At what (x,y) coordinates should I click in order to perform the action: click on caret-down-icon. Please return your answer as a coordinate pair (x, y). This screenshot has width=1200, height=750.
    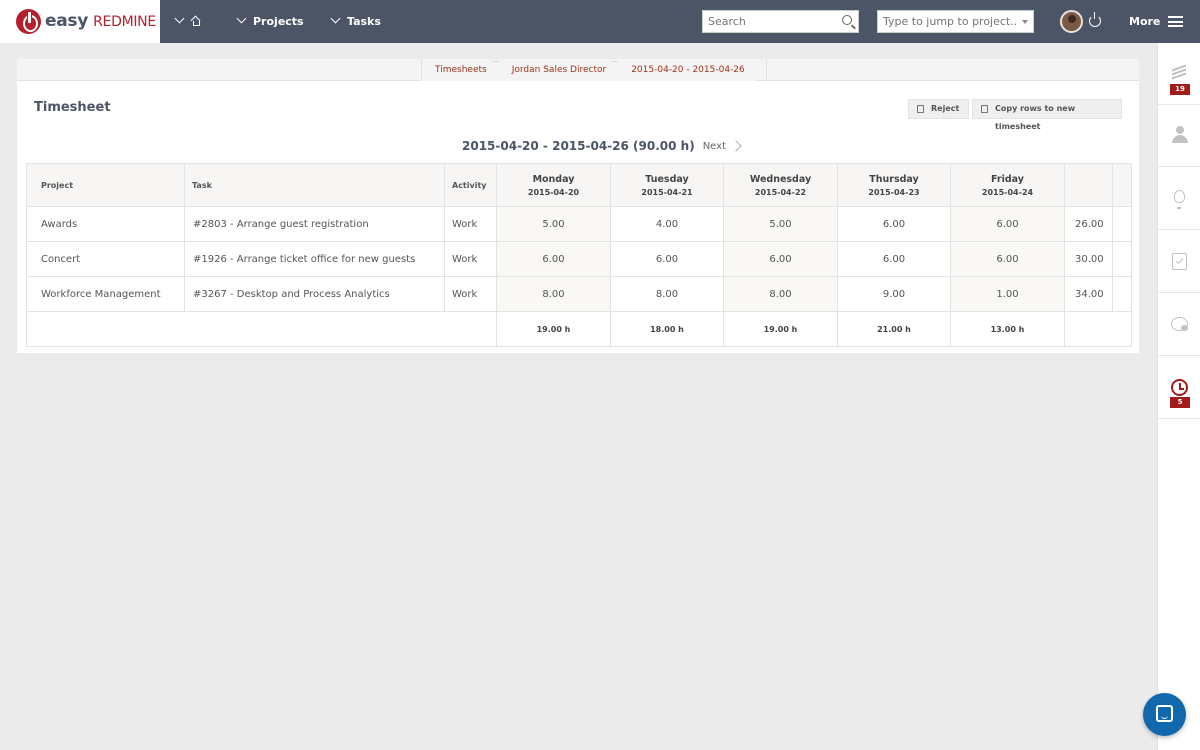
    Looking at the image, I should click on (1025, 22).